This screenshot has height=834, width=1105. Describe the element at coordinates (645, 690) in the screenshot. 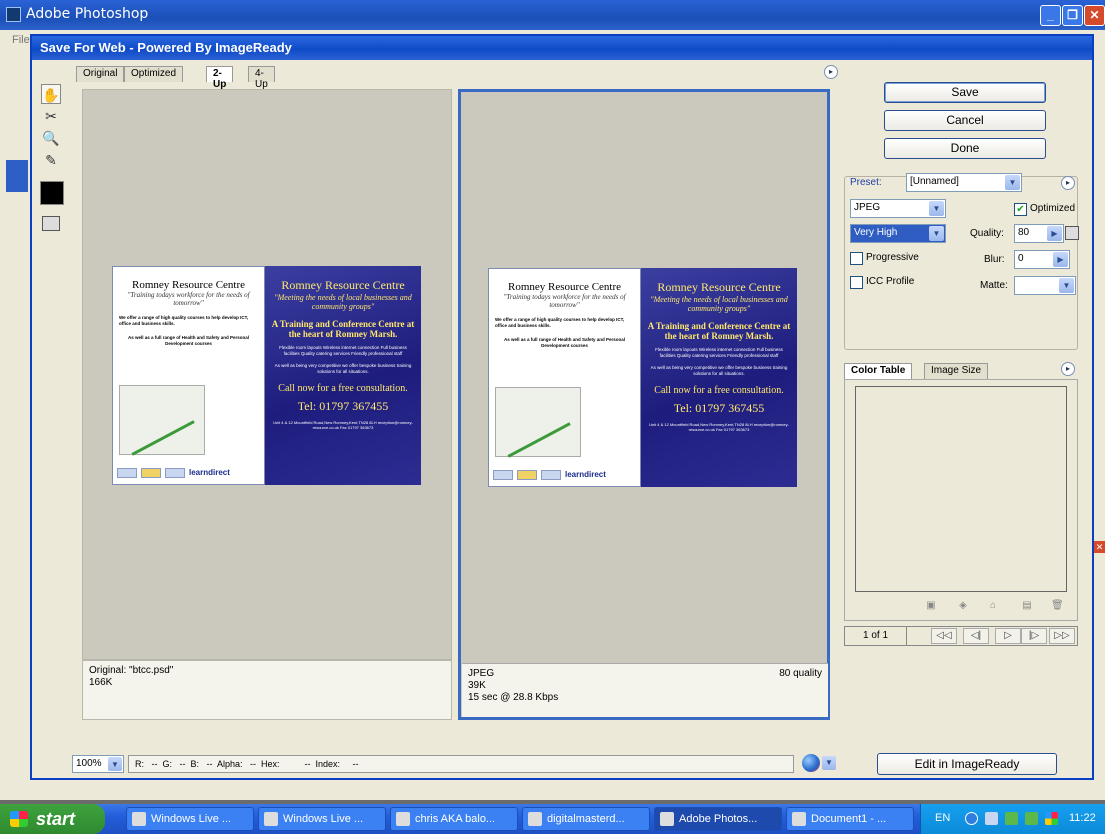

I see `optimized-info: JPEG 80 quality 39K 15 sec @ 28.8 Kbps` at that location.